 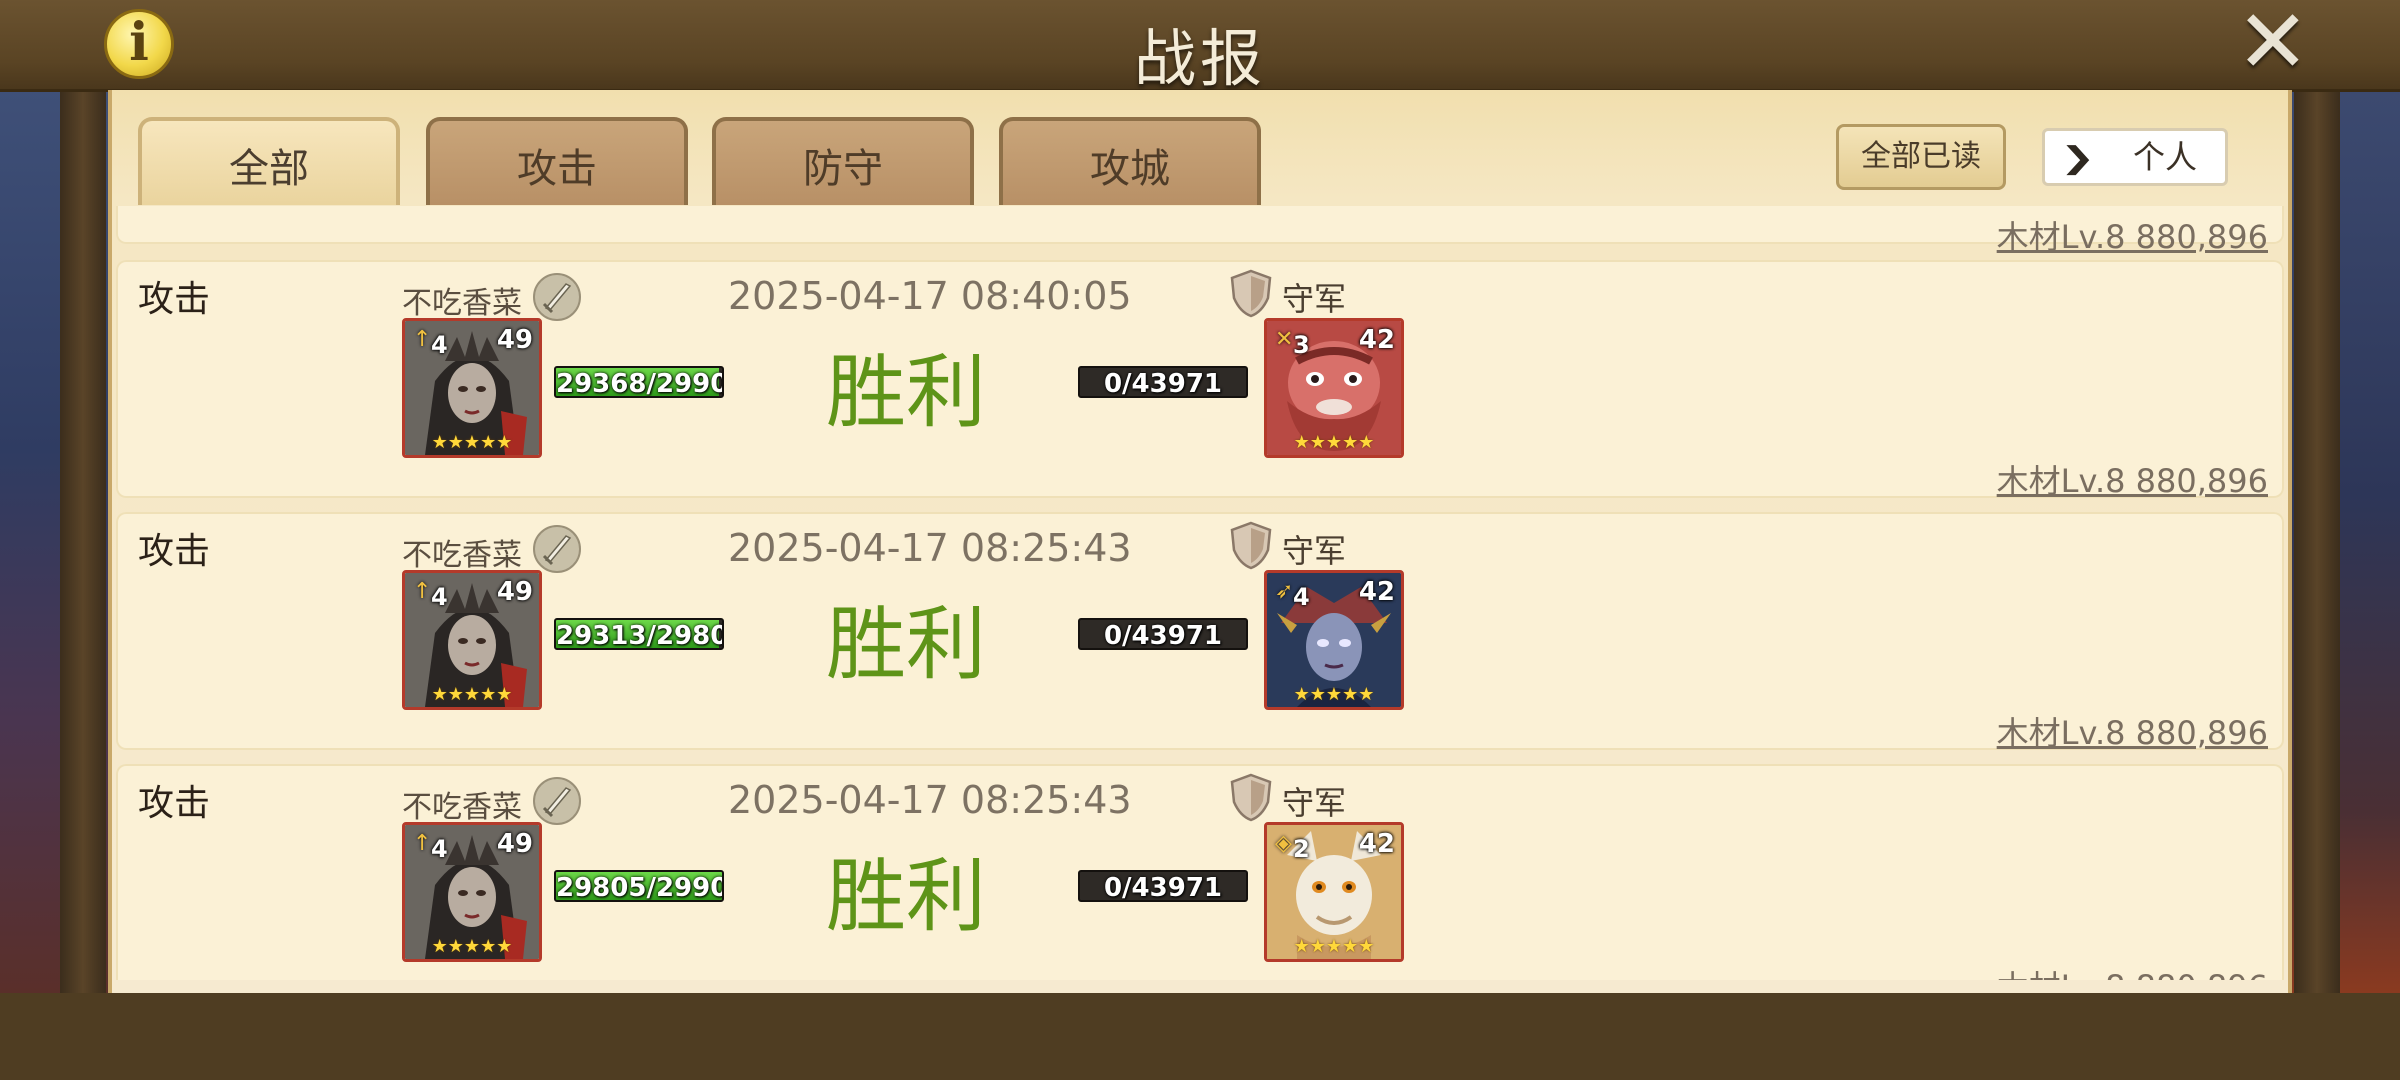 What do you see at coordinates (1334, 640) in the screenshot?
I see `defender-hero-portrait: ➶ 4 42 ★★★★★` at bounding box center [1334, 640].